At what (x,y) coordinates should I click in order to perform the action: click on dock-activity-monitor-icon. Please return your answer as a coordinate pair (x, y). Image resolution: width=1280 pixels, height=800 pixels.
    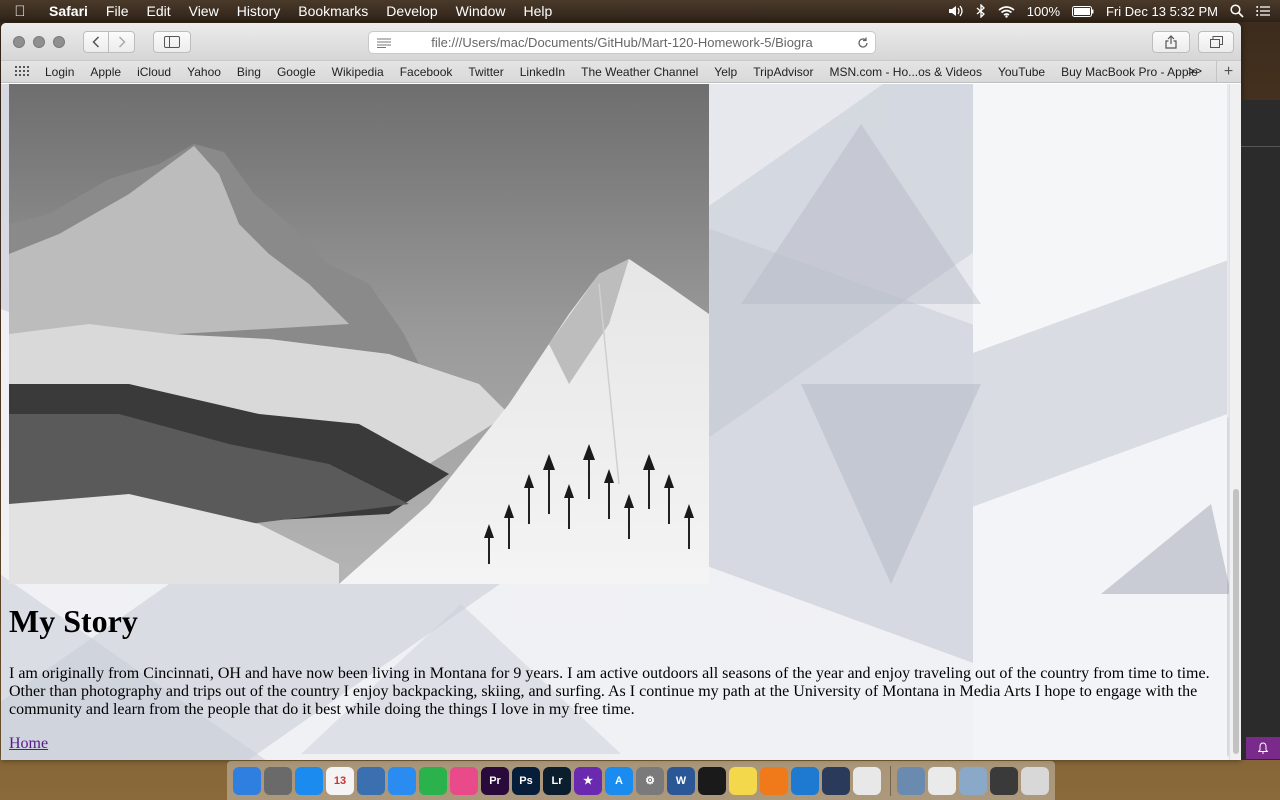
    Looking at the image, I should click on (712, 780).